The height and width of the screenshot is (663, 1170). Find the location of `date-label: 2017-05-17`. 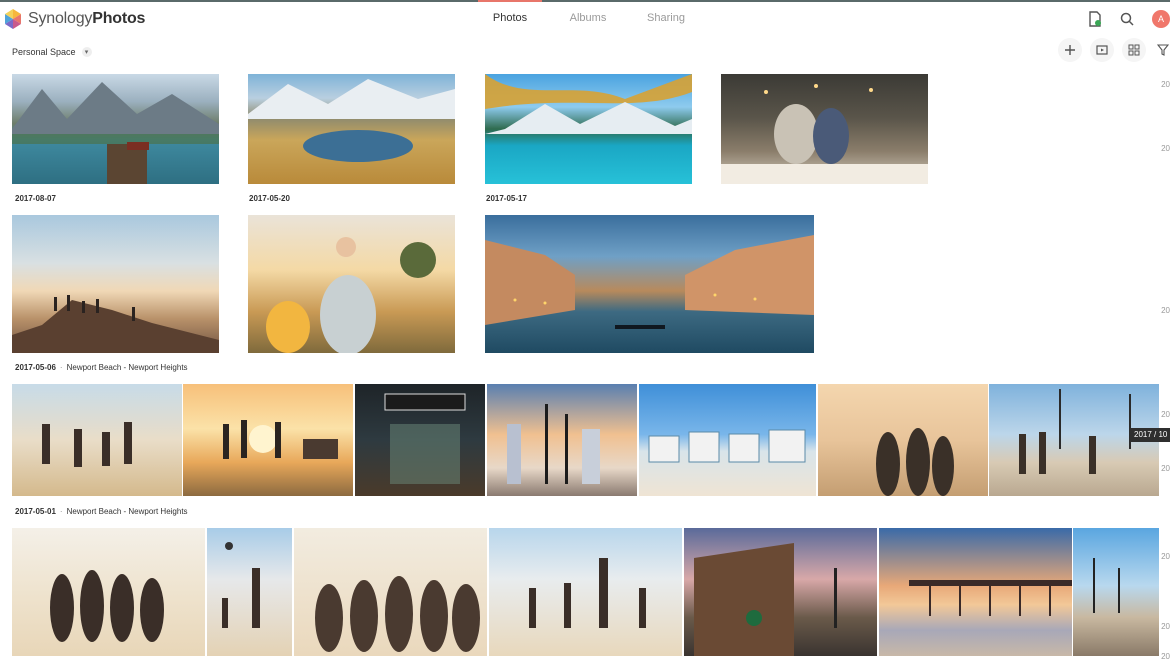

date-label: 2017-05-17 is located at coordinates (506, 198).